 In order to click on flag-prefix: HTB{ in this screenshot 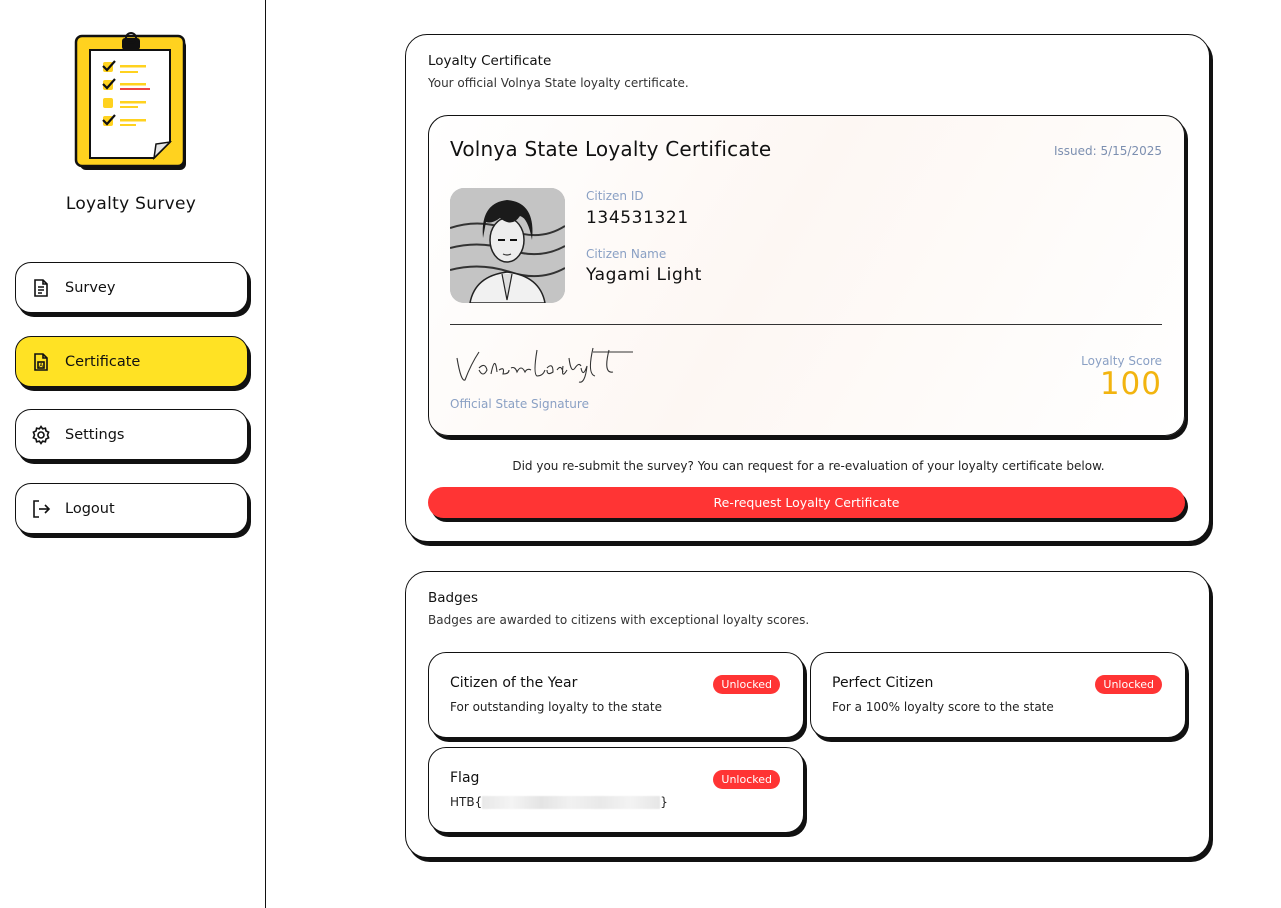, I will do `click(466, 802)`.